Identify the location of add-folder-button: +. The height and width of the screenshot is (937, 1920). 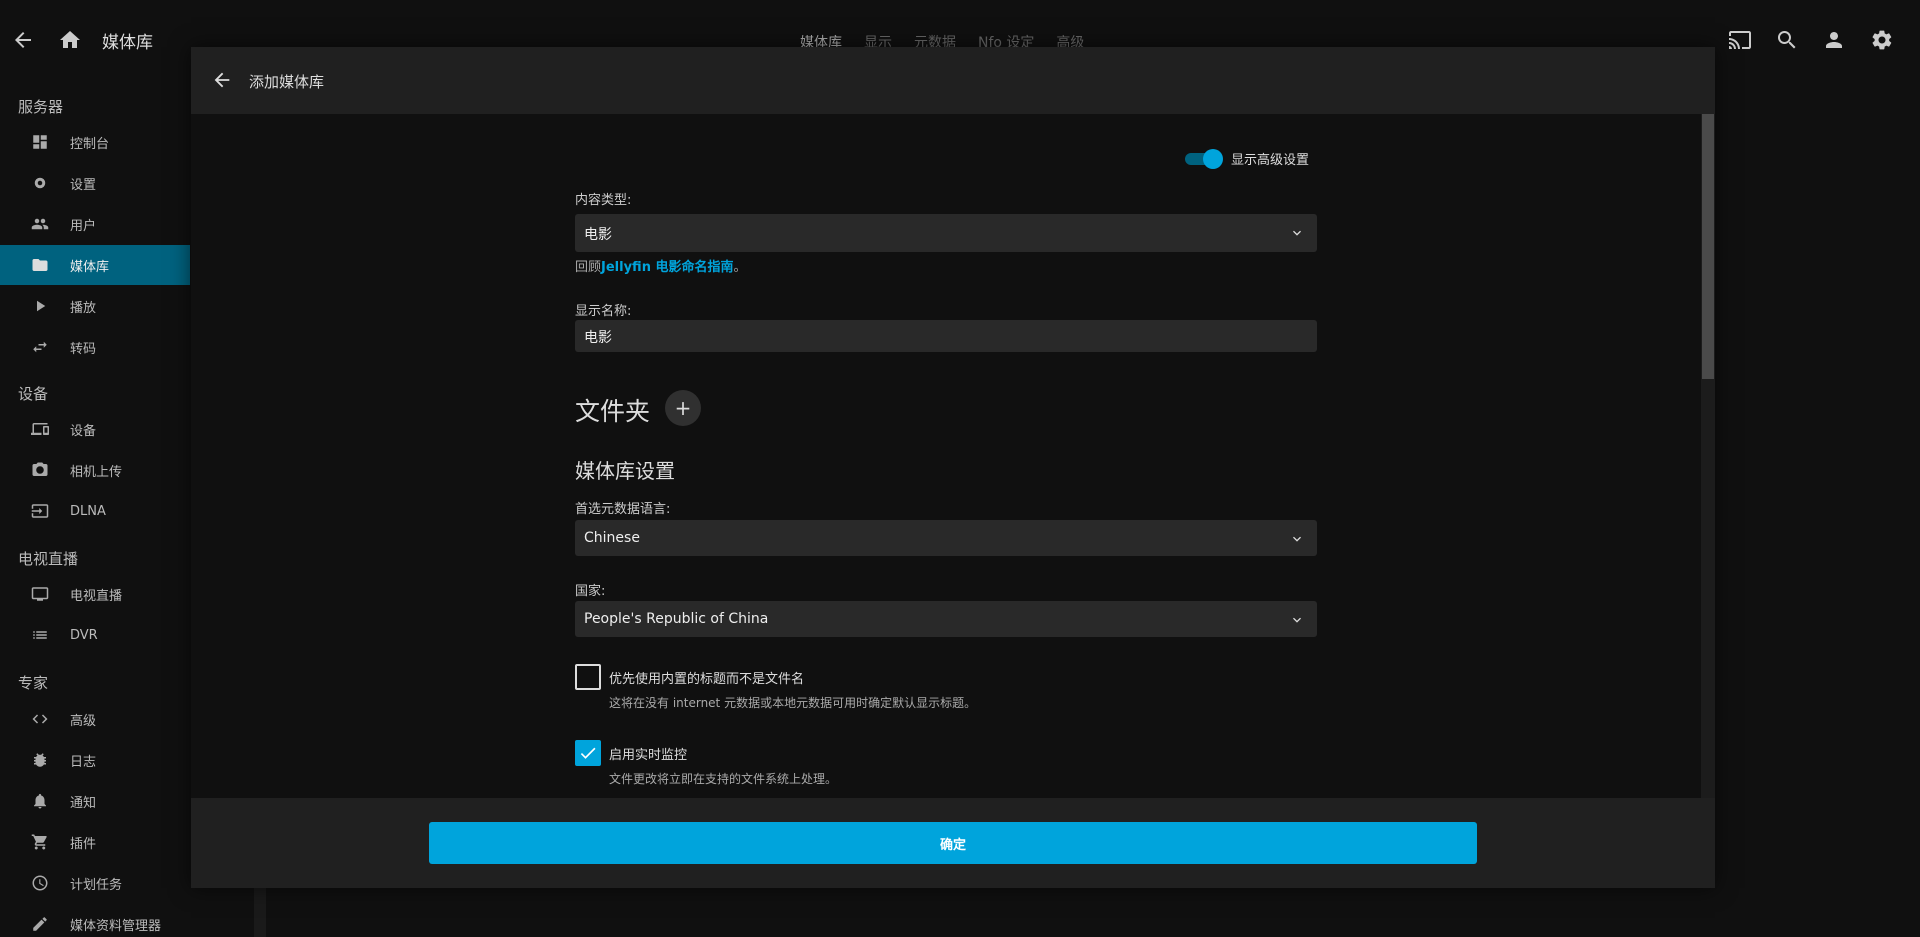
(683, 408).